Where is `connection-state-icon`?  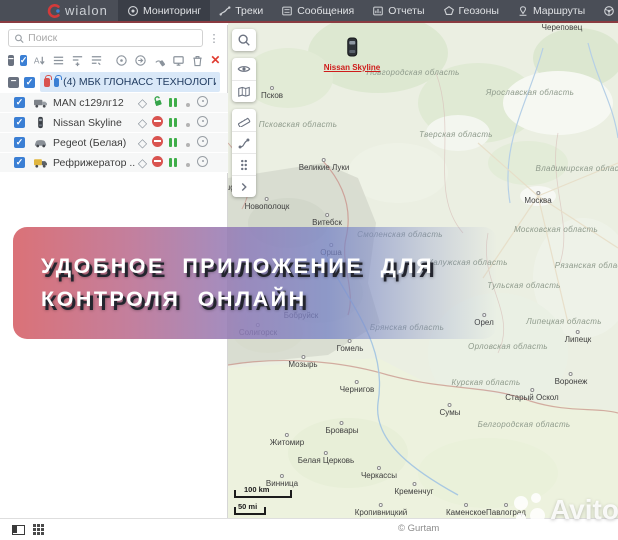 connection-state-icon is located at coordinates (159, 60).